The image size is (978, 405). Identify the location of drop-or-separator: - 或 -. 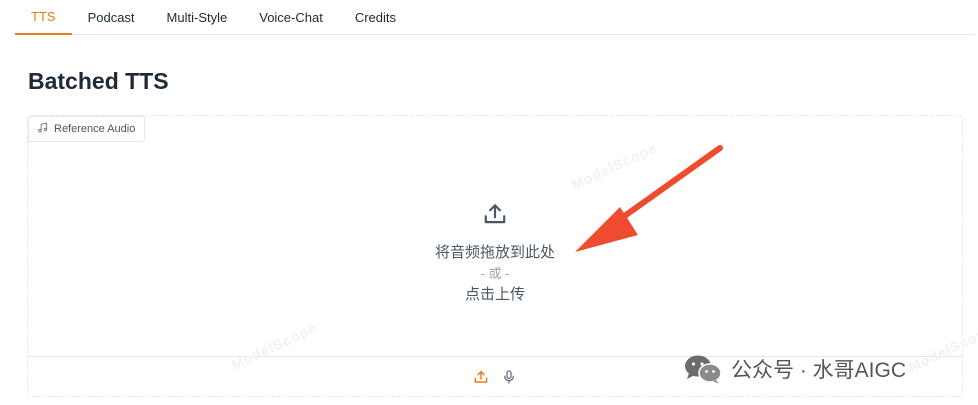
(495, 273).